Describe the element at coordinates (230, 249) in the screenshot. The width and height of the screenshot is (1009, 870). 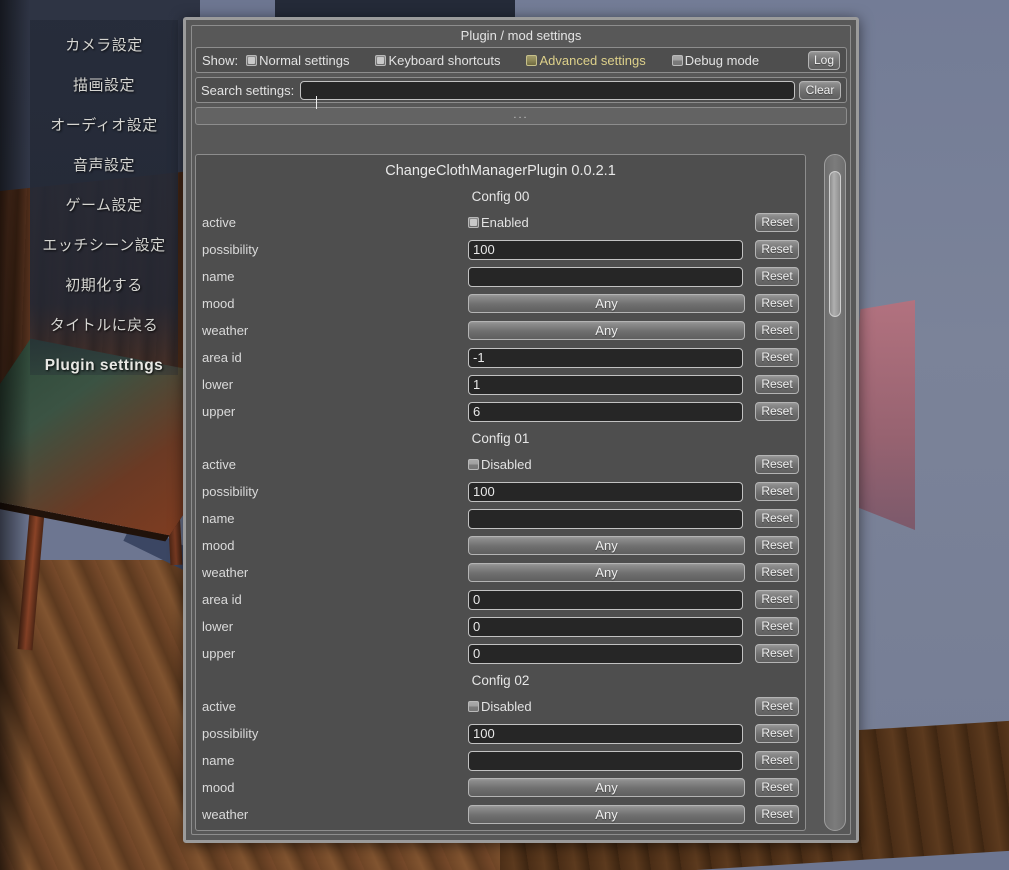
I see `setting-label: possibility` at that location.